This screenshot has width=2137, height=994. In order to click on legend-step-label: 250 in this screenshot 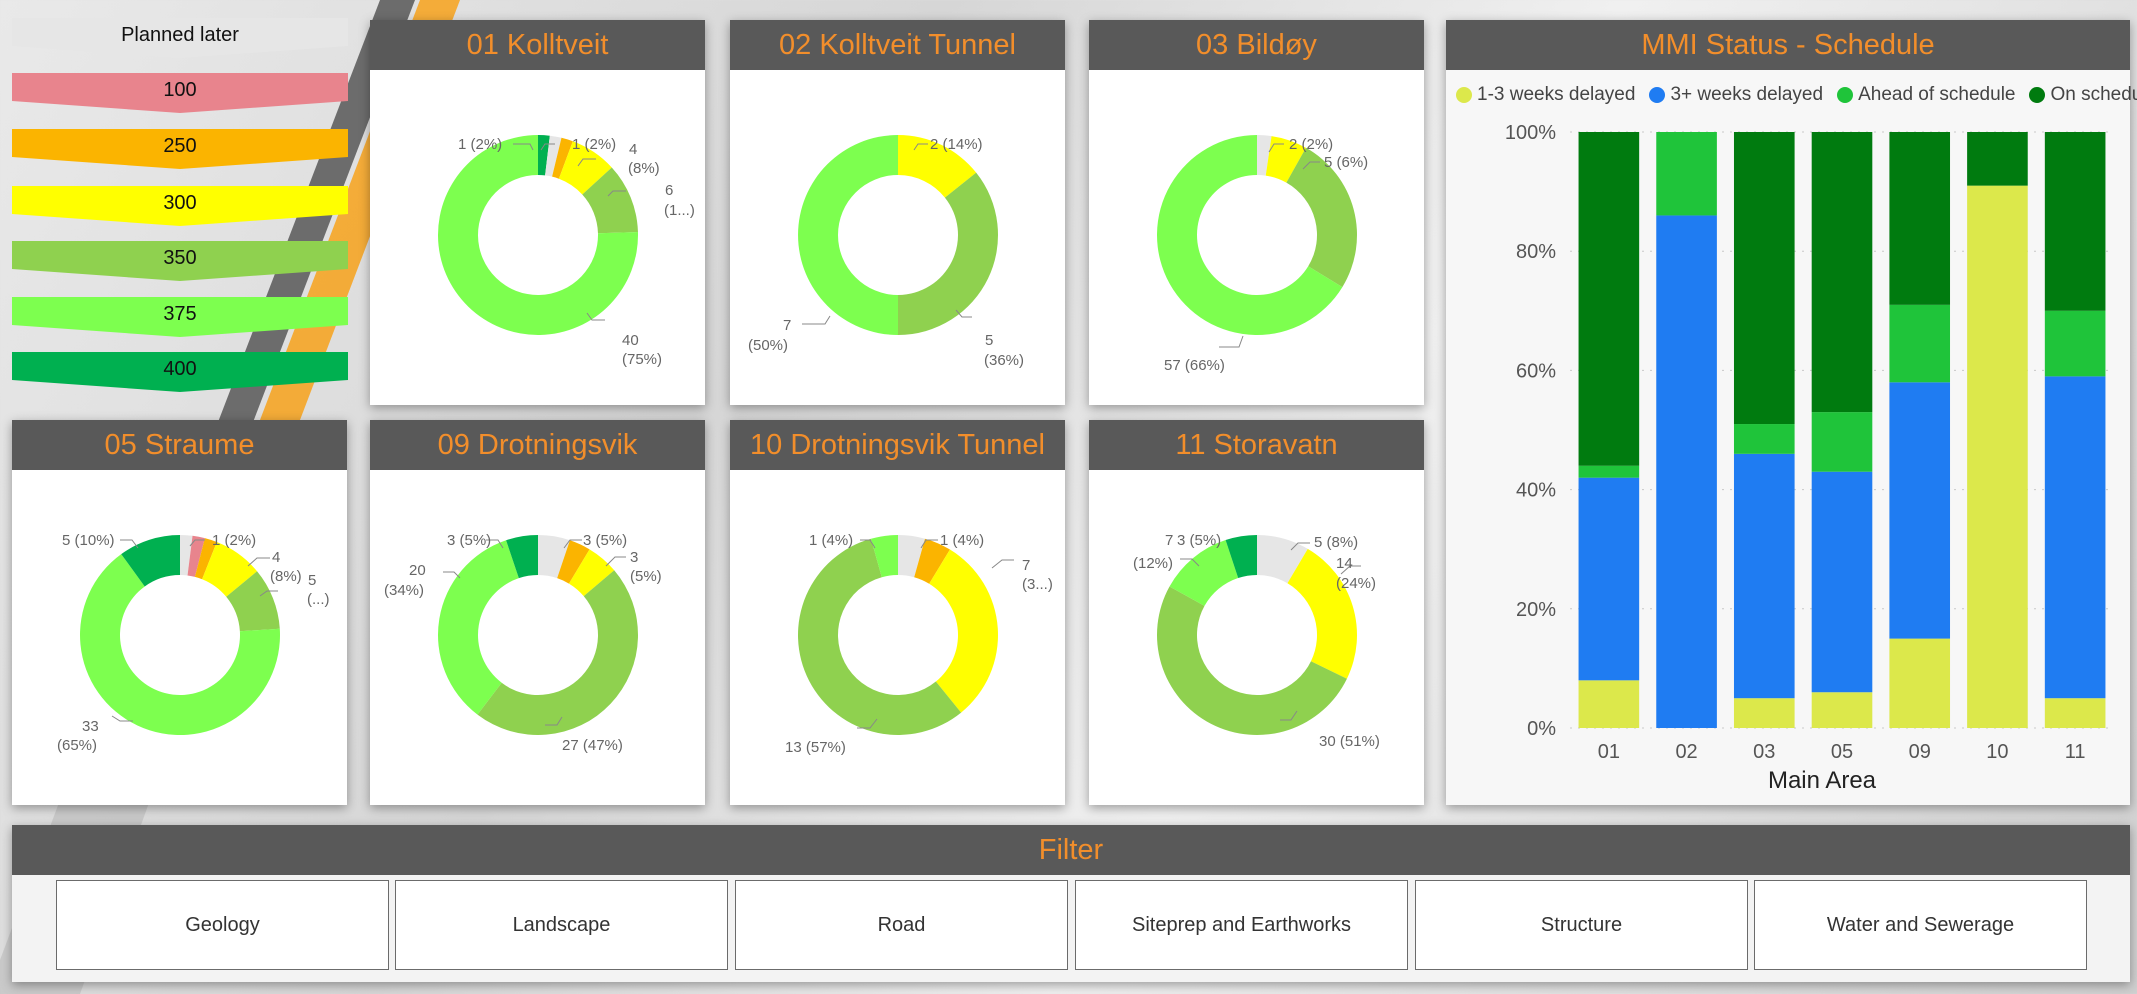, I will do `click(180, 146)`.